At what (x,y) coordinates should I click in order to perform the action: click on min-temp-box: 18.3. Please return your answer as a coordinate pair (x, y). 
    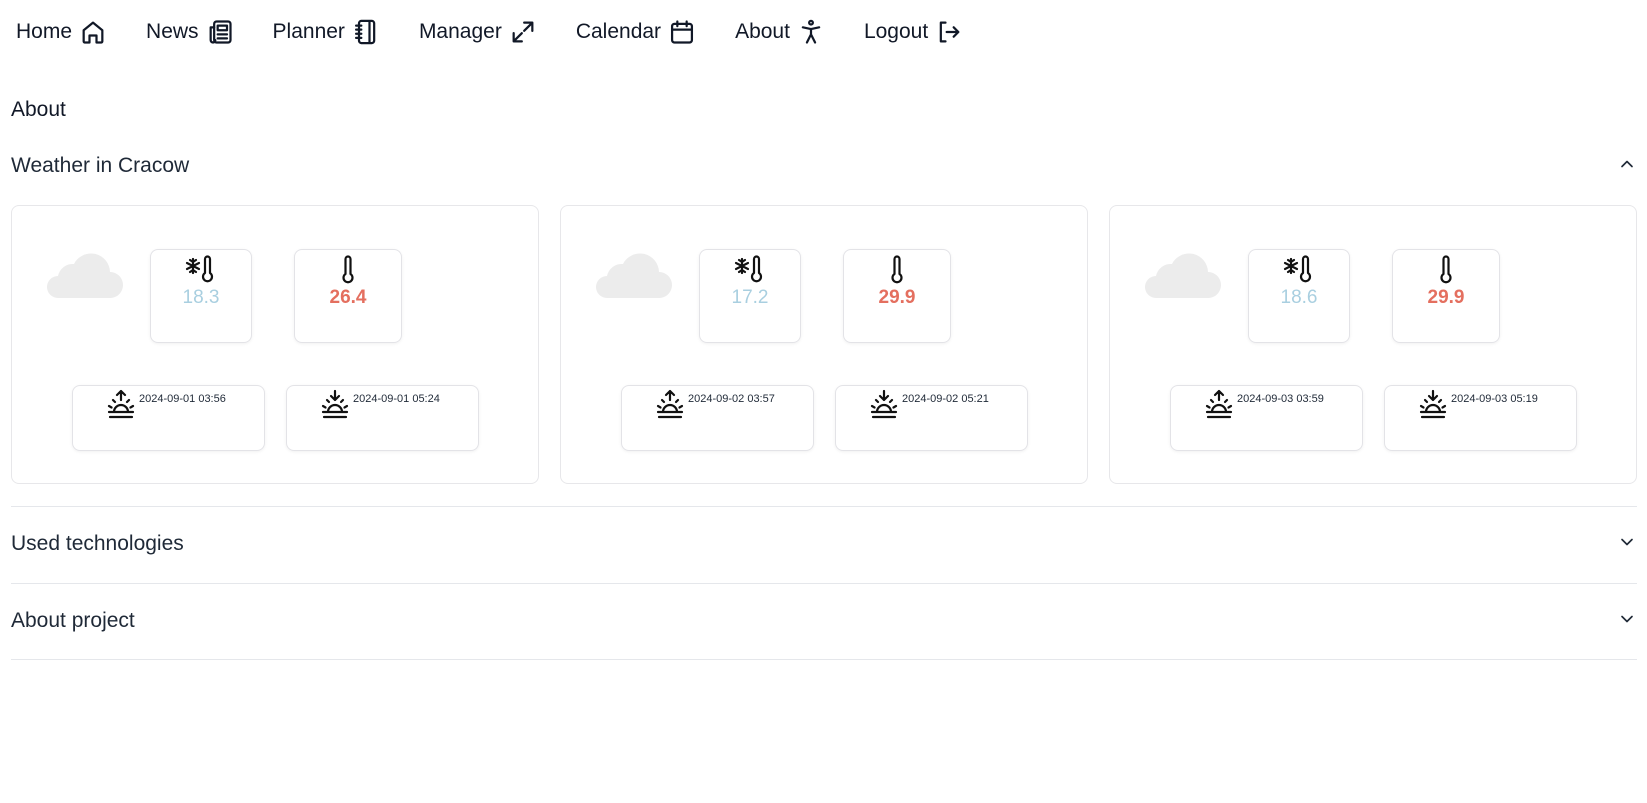
    Looking at the image, I should click on (201, 296).